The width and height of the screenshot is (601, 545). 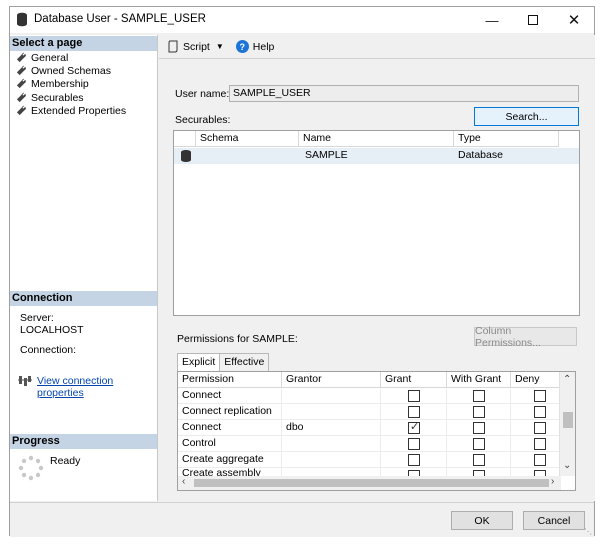 I want to click on username-label: User name:, so click(x=202, y=94).